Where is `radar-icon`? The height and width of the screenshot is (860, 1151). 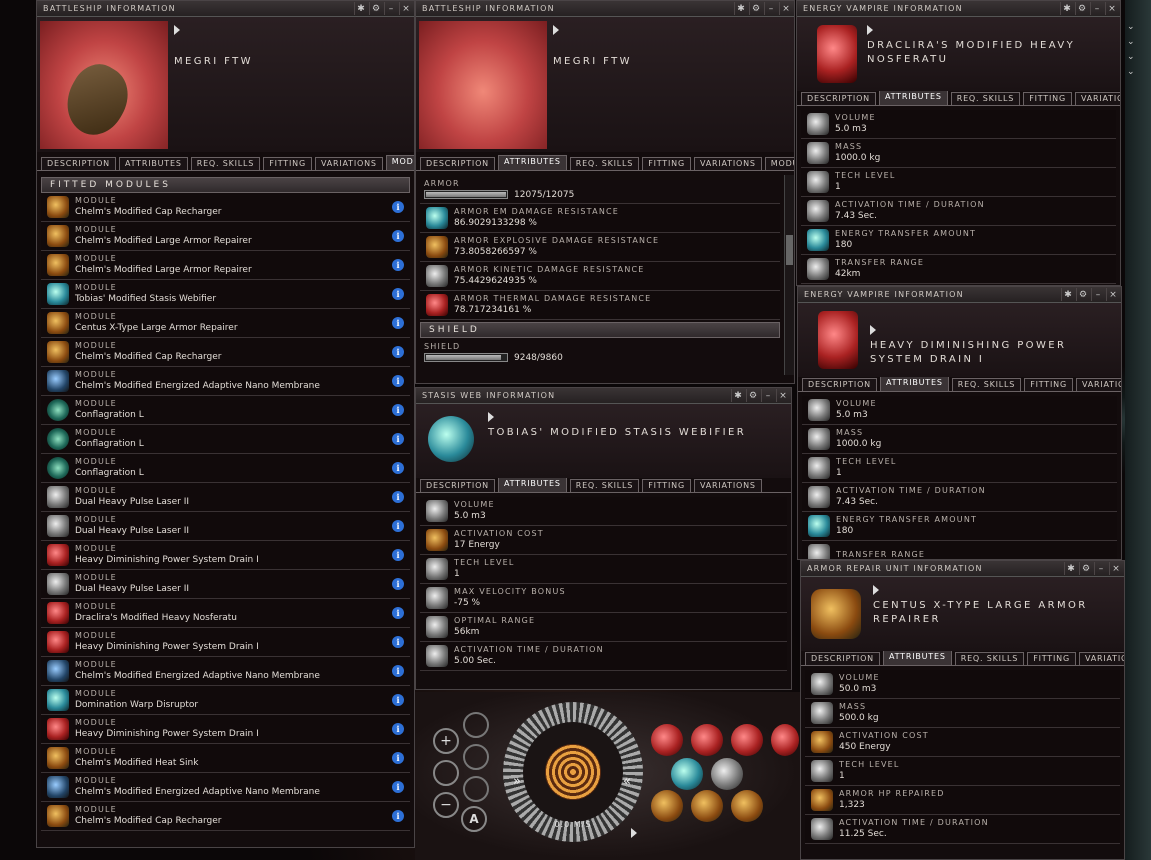
radar-icon is located at coordinates (476, 757).